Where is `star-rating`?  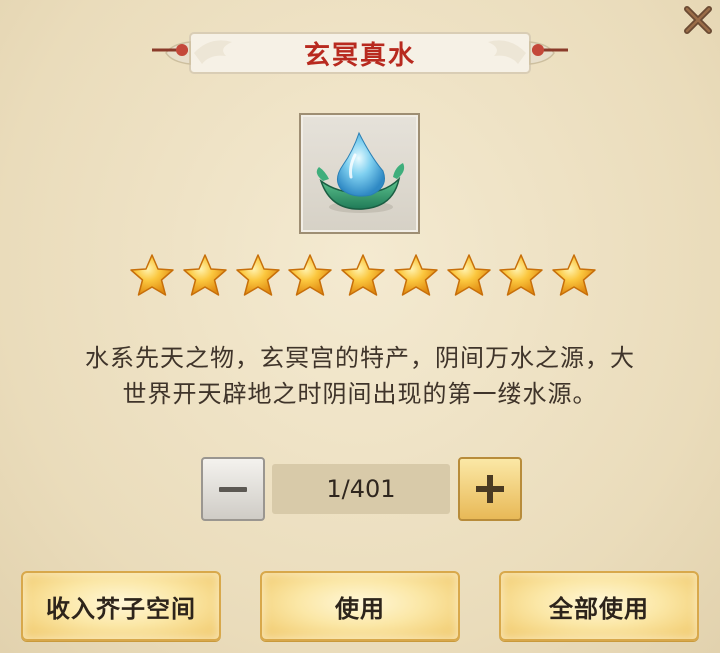
star-rating is located at coordinates (363, 277).